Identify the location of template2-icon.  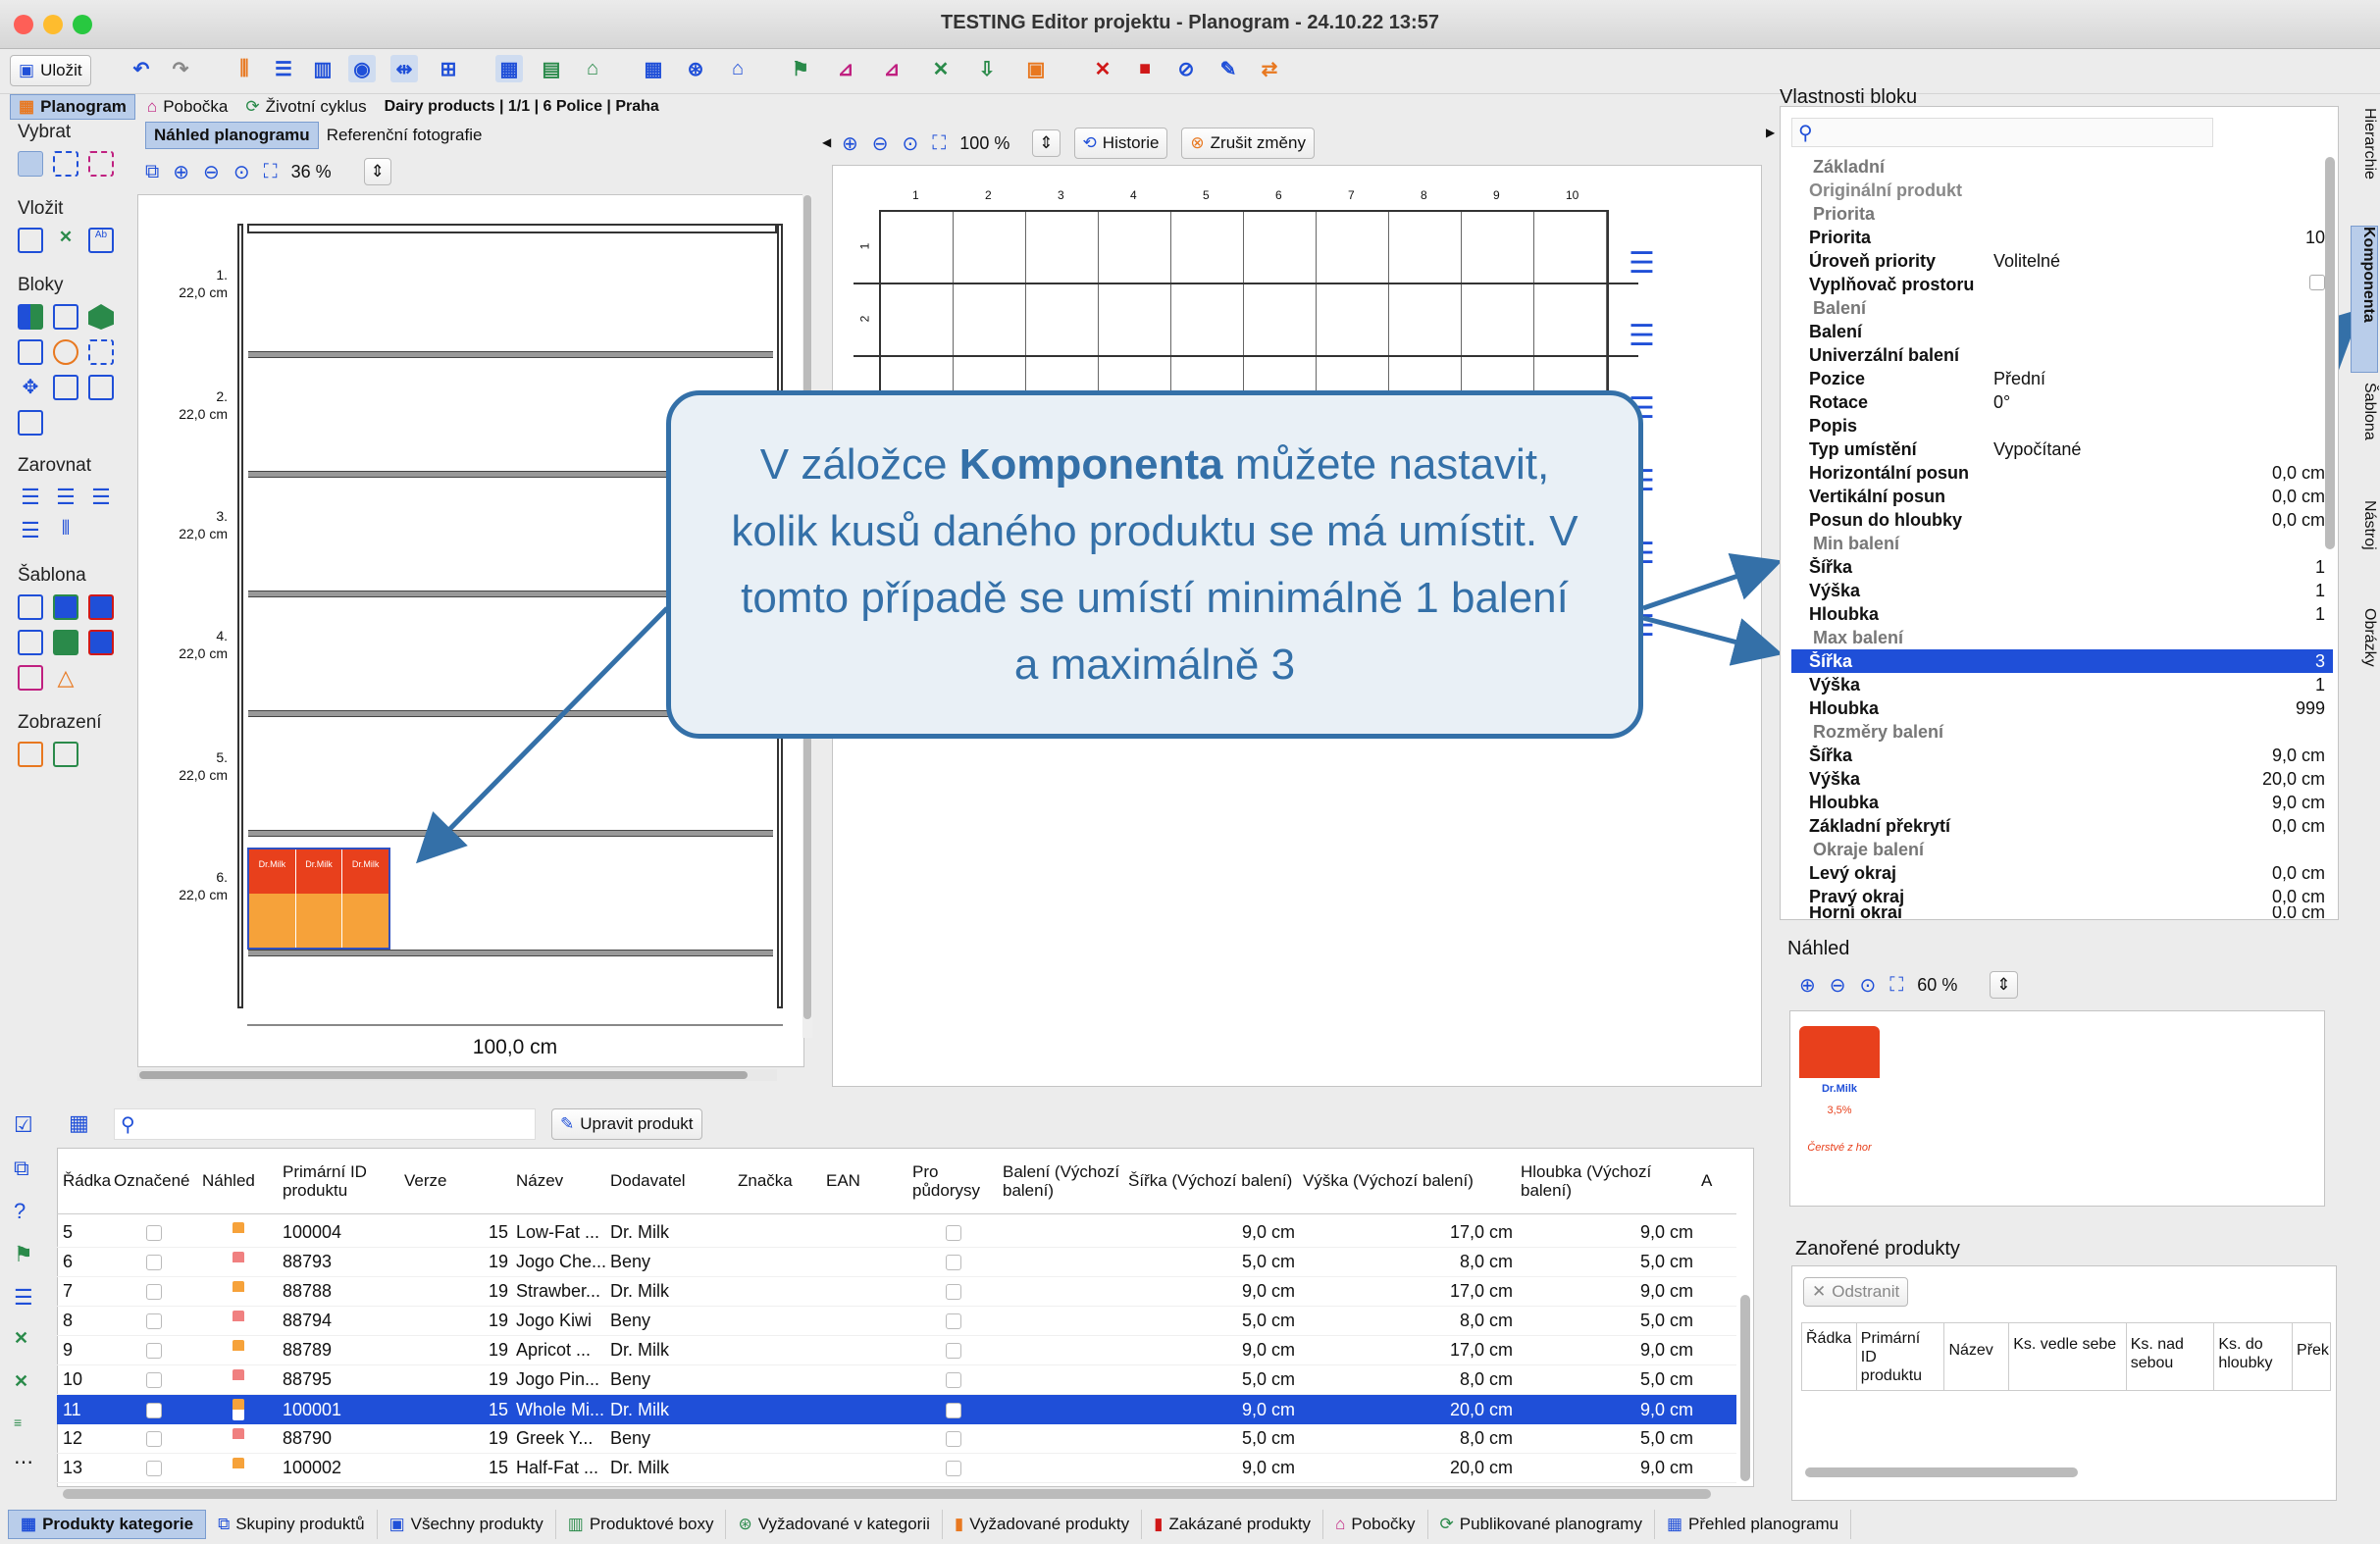
(65, 607).